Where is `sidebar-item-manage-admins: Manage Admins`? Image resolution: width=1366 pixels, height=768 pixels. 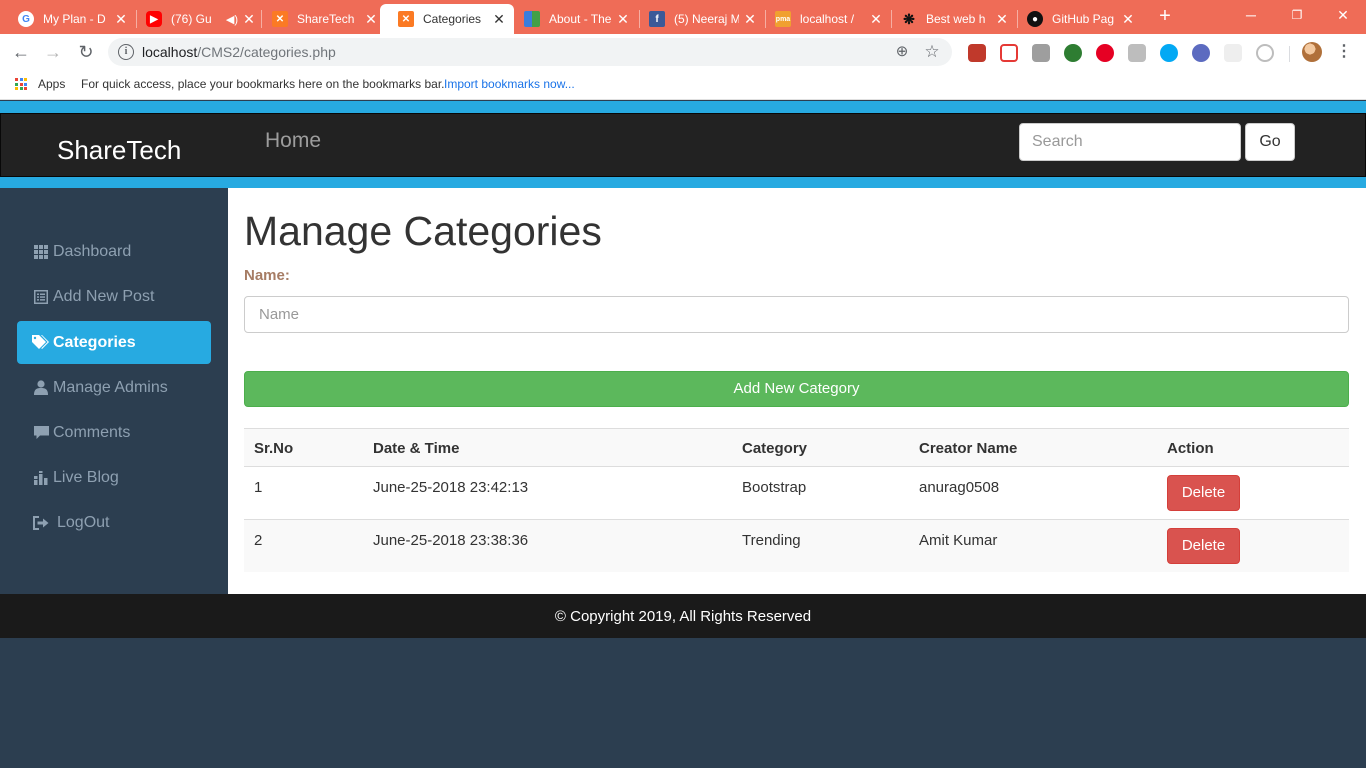 sidebar-item-manage-admins: Manage Admins is located at coordinates (114, 387).